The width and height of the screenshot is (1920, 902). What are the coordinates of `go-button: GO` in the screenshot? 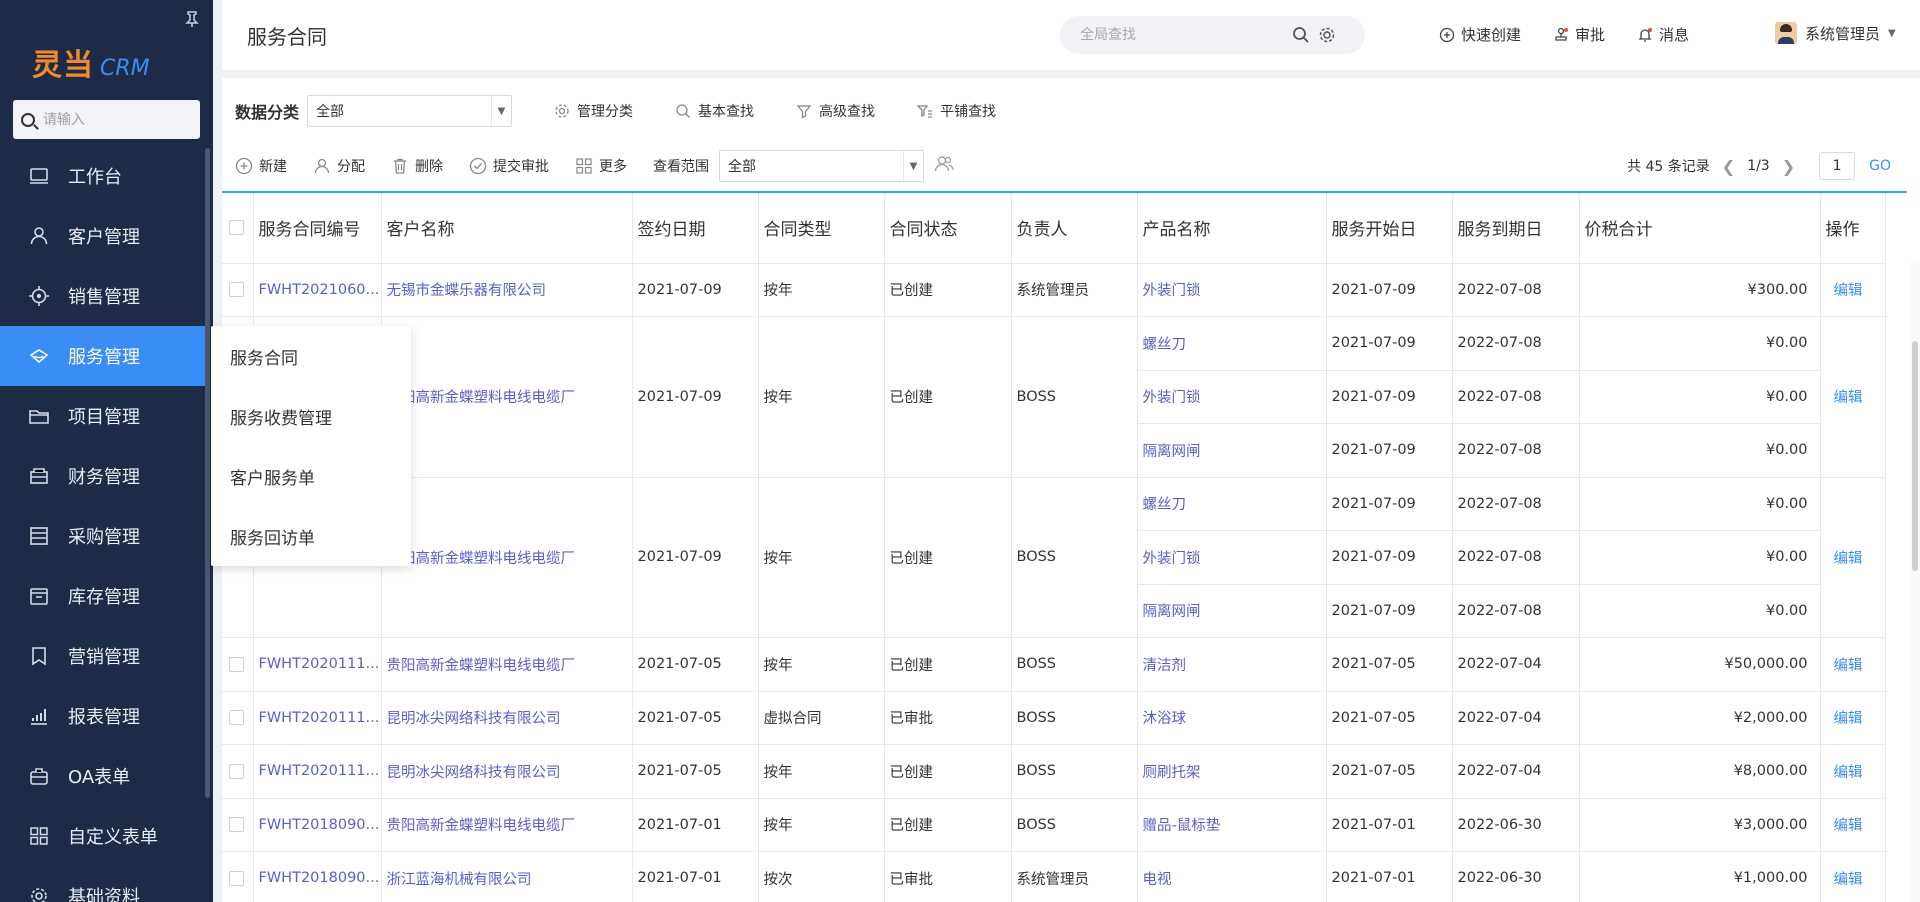 It's located at (1880, 166).